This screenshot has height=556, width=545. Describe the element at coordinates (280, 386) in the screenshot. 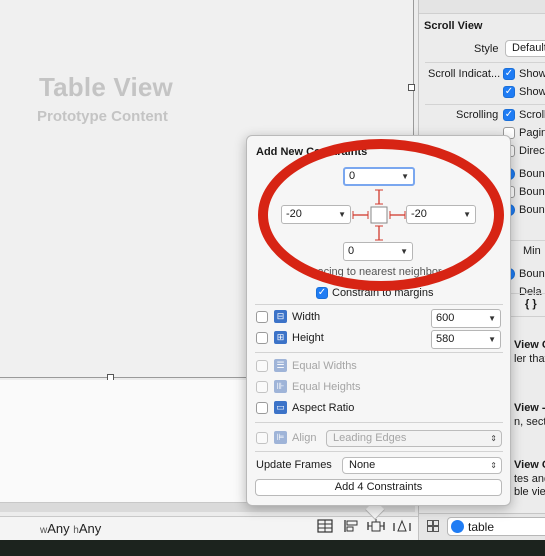

I see `equal-heights-icon: ⊪` at that location.